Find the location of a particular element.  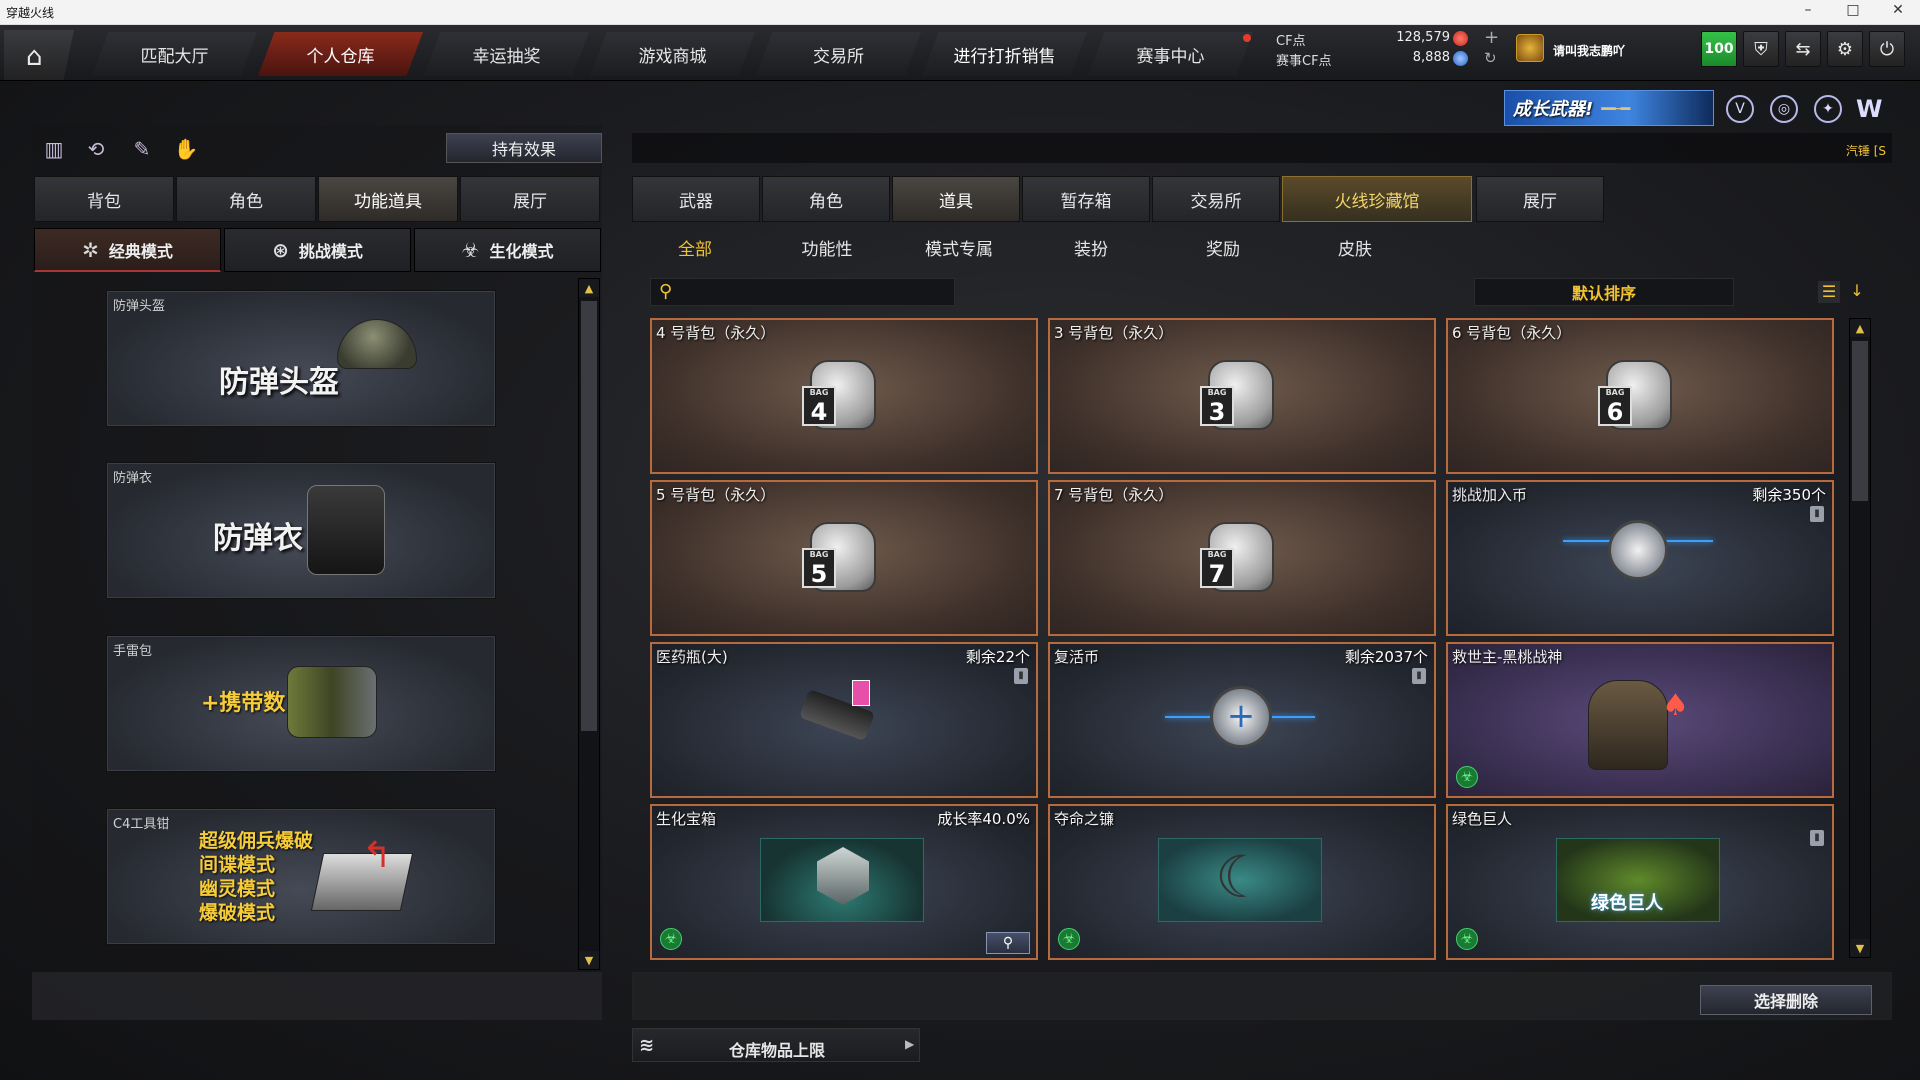

item-card: 夺命之镰 ☾ ☣ is located at coordinates (1242, 882).